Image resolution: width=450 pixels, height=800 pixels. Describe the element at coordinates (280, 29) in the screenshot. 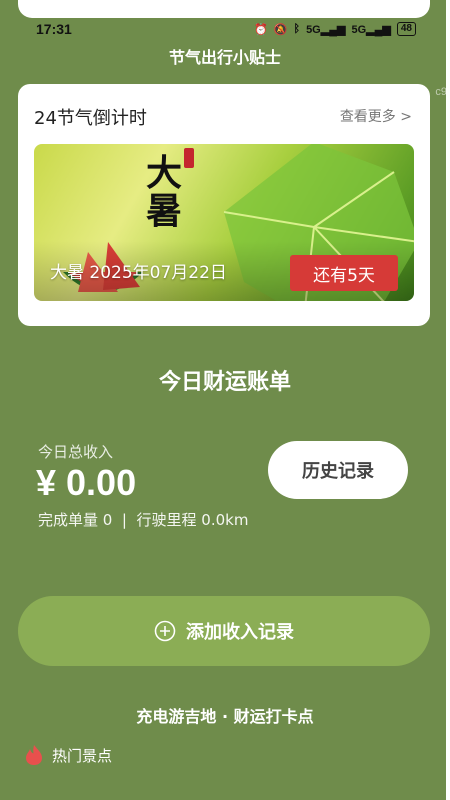

I see `mute-icon: 🔕` at that location.